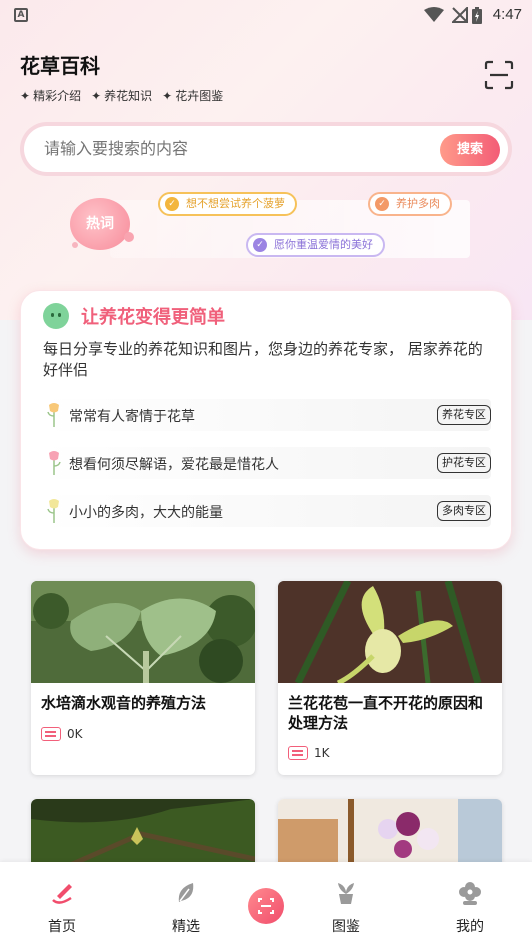  I want to click on intro-row-text: 小小的多肉，大大的能量, so click(146, 513).